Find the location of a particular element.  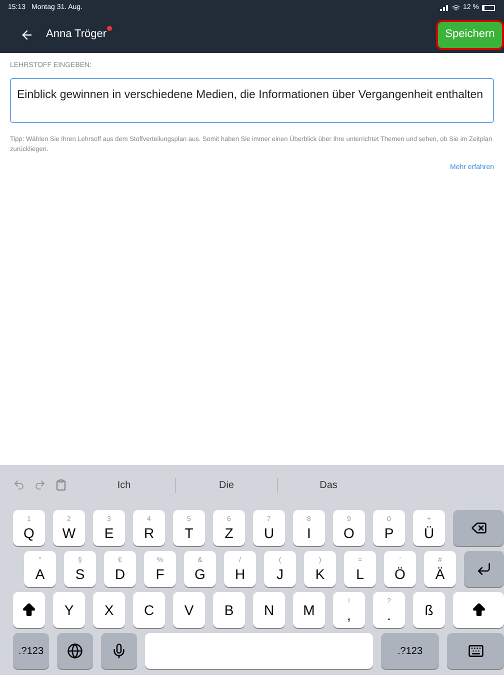

keyboard-key: M is located at coordinates (309, 610).